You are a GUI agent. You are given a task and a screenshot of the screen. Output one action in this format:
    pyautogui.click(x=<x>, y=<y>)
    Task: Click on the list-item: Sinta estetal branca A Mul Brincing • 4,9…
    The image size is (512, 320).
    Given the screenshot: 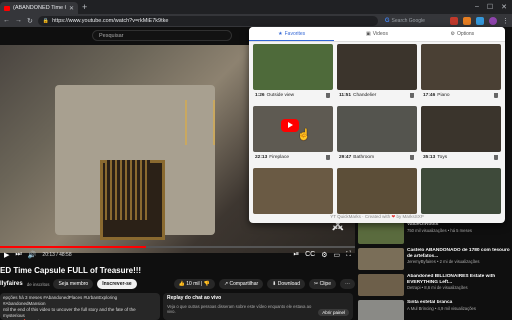 What is the action you would take?
    pyautogui.click(x=435, y=310)
    